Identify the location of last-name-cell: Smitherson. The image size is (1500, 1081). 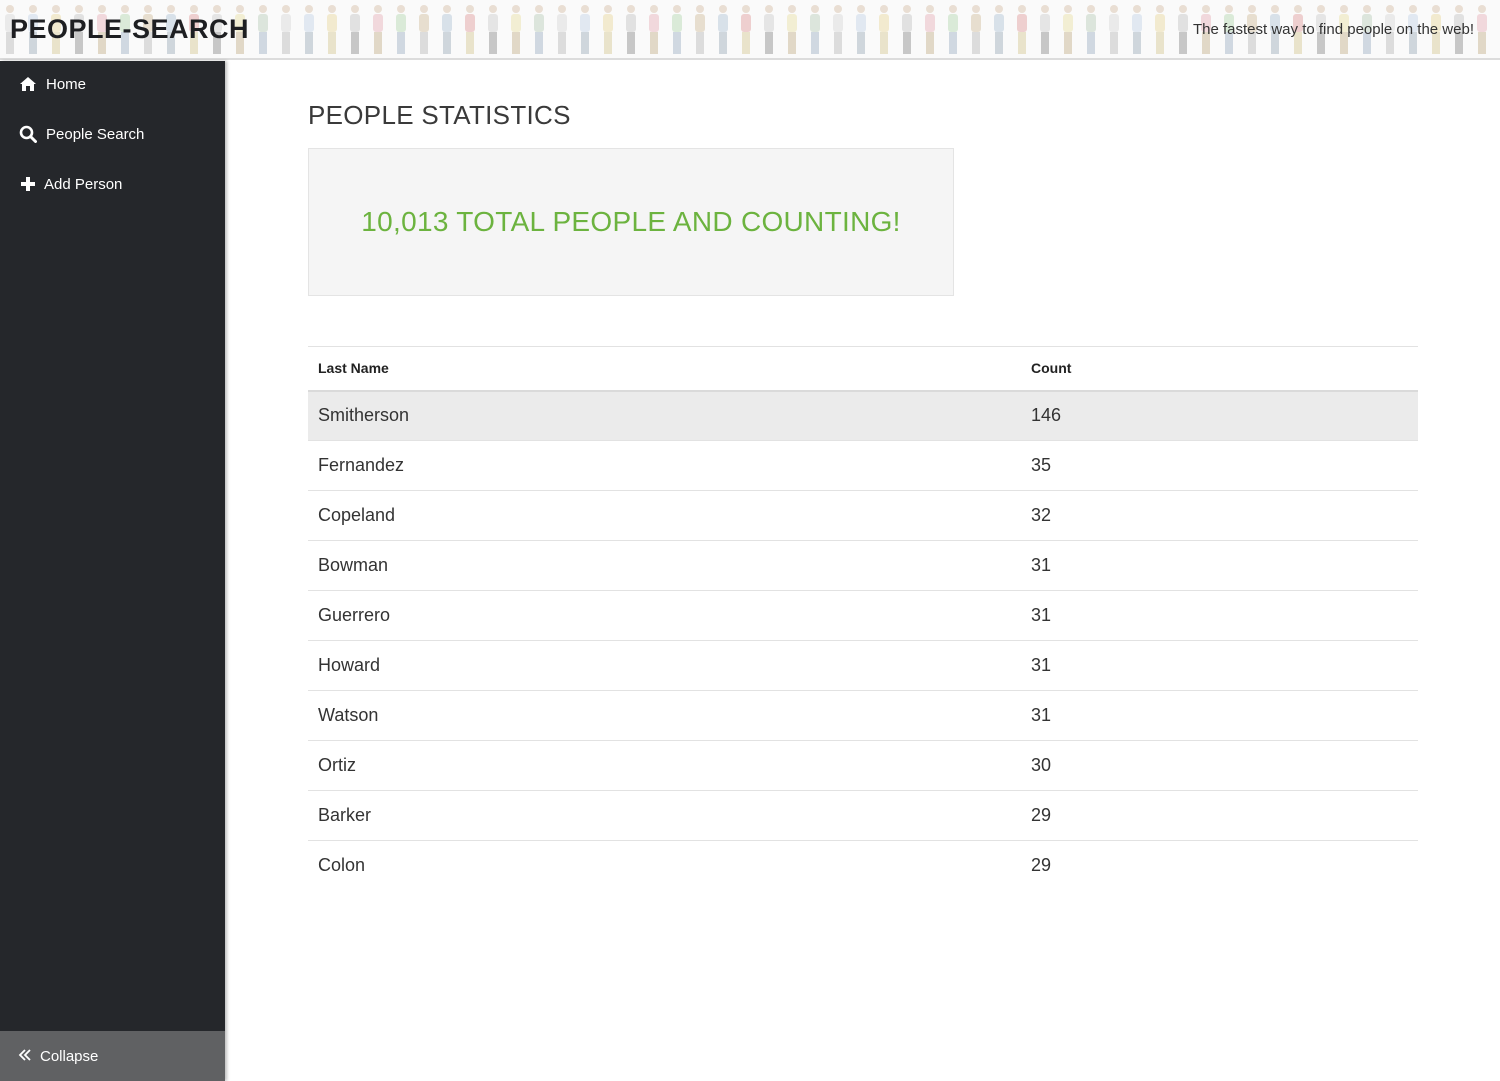
(664, 415).